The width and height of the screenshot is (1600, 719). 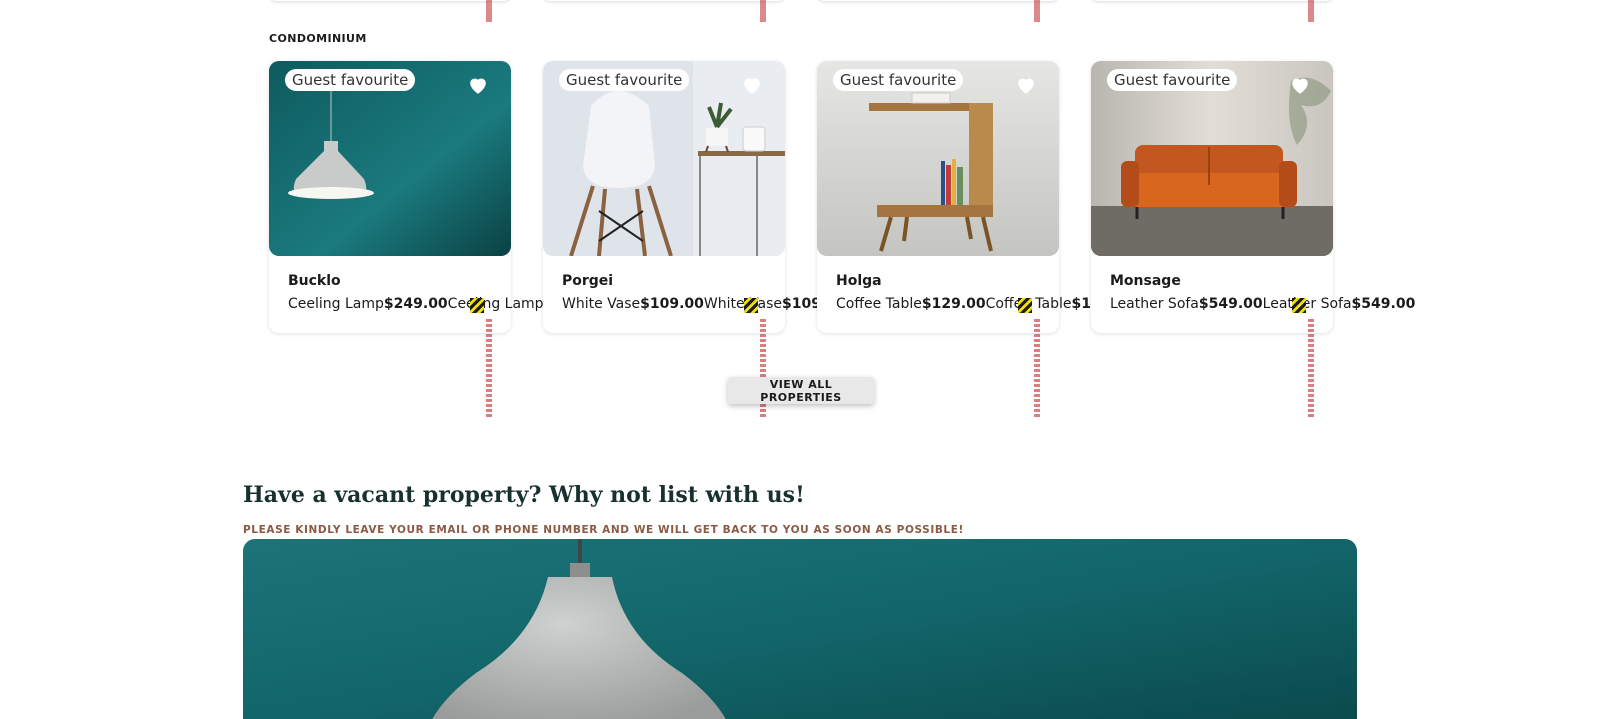 What do you see at coordinates (1383, 304) in the screenshot?
I see `item-price-repeat: $549.00` at bounding box center [1383, 304].